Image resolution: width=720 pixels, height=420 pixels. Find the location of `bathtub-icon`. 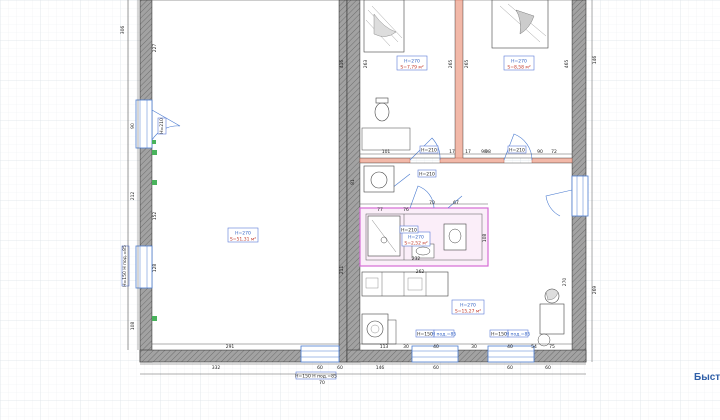

bathtub-icon is located at coordinates (384, 236).